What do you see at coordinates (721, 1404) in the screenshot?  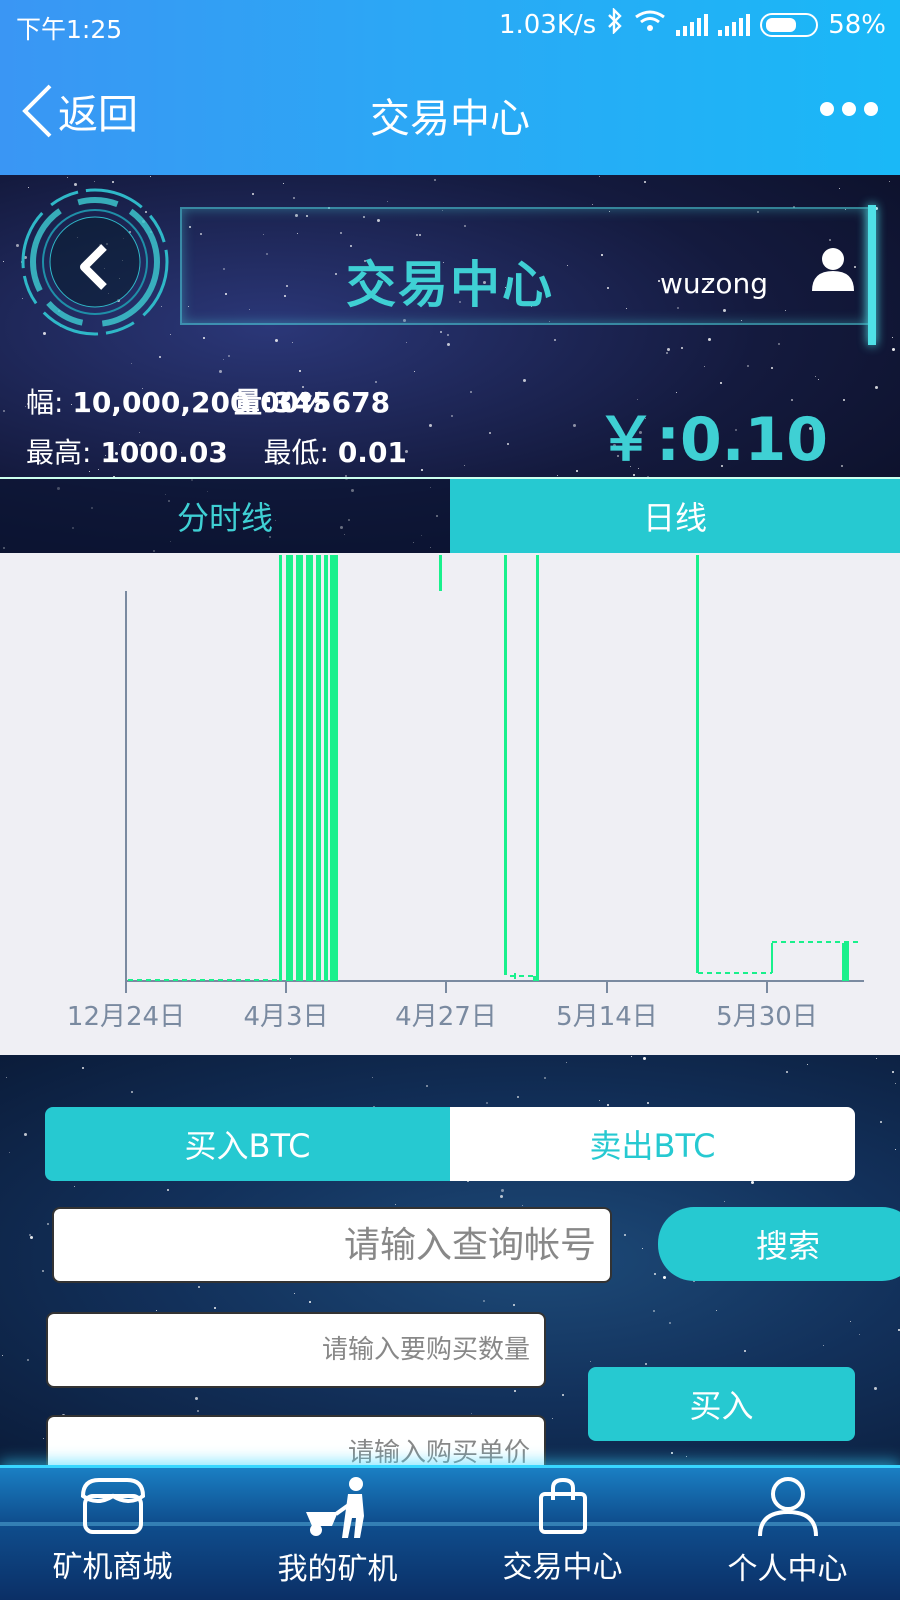 I see `buy-button: 买入` at bounding box center [721, 1404].